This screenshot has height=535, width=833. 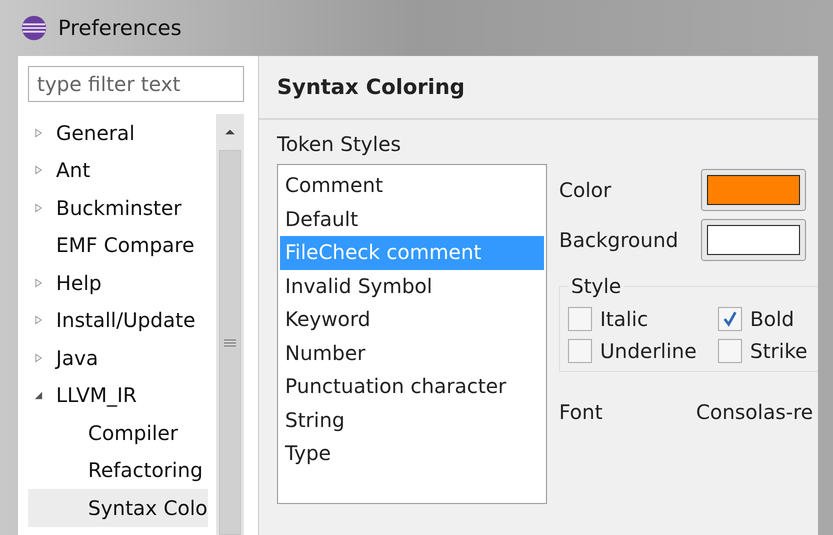 I want to click on filter-field: type filter text, so click(x=136, y=84).